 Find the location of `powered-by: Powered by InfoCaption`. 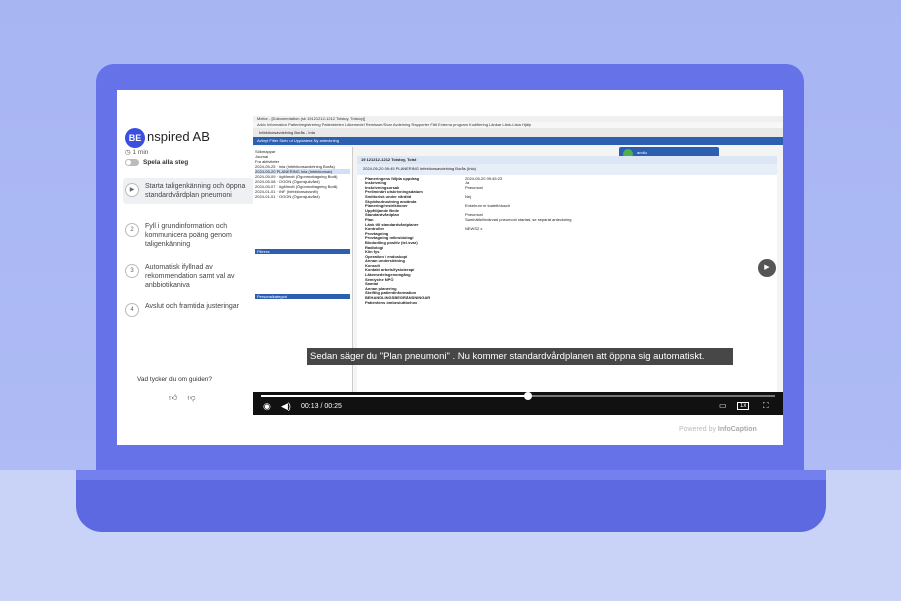

powered-by: Powered by InfoCaption is located at coordinates (718, 429).